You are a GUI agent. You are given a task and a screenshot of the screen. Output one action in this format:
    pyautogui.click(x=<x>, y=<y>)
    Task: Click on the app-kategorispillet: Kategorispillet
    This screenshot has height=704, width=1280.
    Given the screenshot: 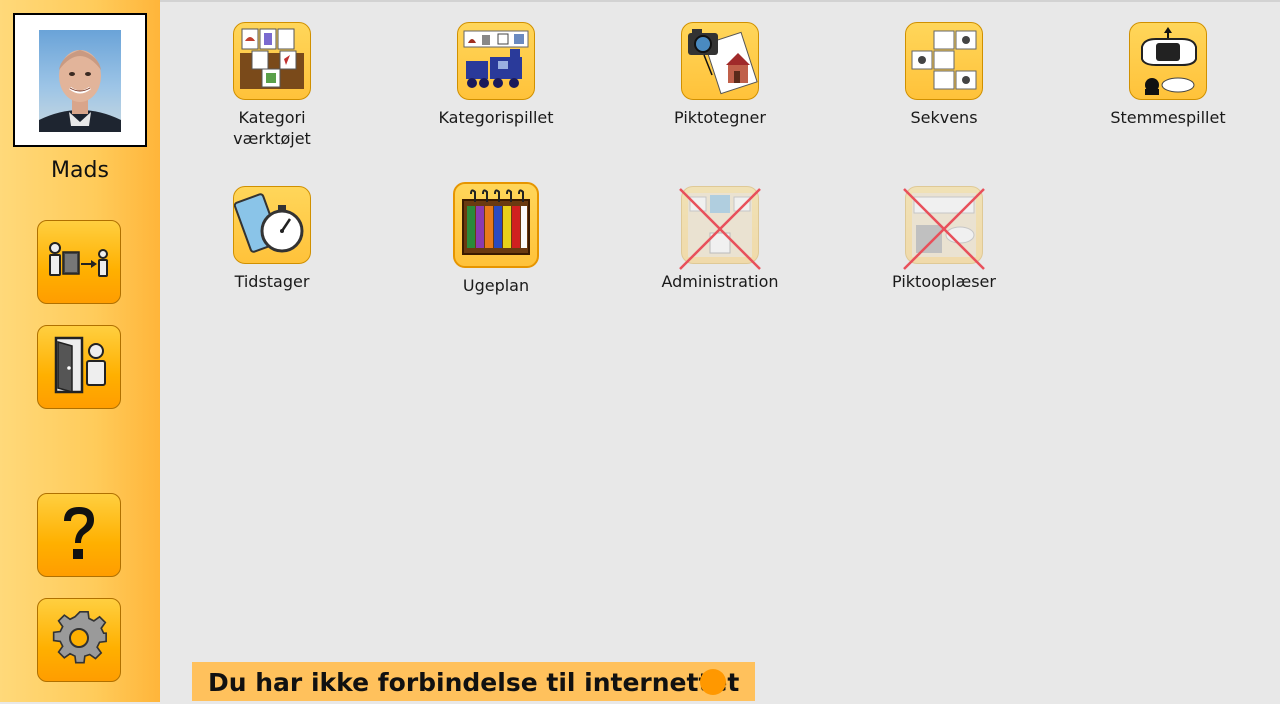 What is the action you would take?
    pyautogui.click(x=496, y=75)
    